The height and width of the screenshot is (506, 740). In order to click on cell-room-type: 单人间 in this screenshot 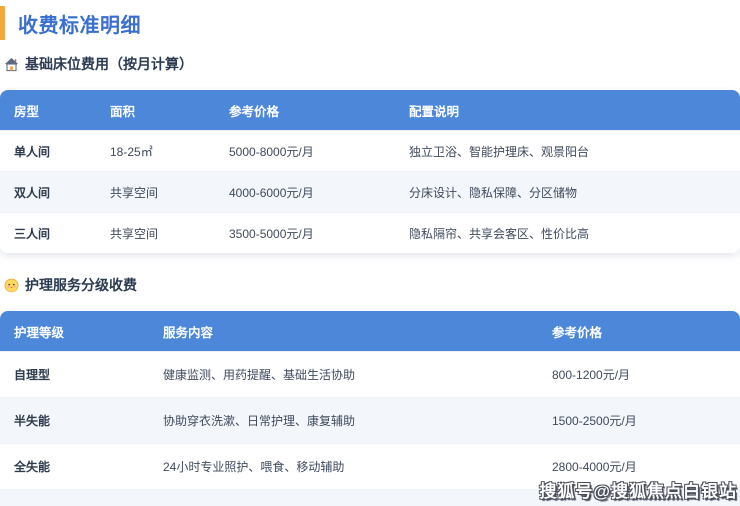, I will do `click(32, 151)`.